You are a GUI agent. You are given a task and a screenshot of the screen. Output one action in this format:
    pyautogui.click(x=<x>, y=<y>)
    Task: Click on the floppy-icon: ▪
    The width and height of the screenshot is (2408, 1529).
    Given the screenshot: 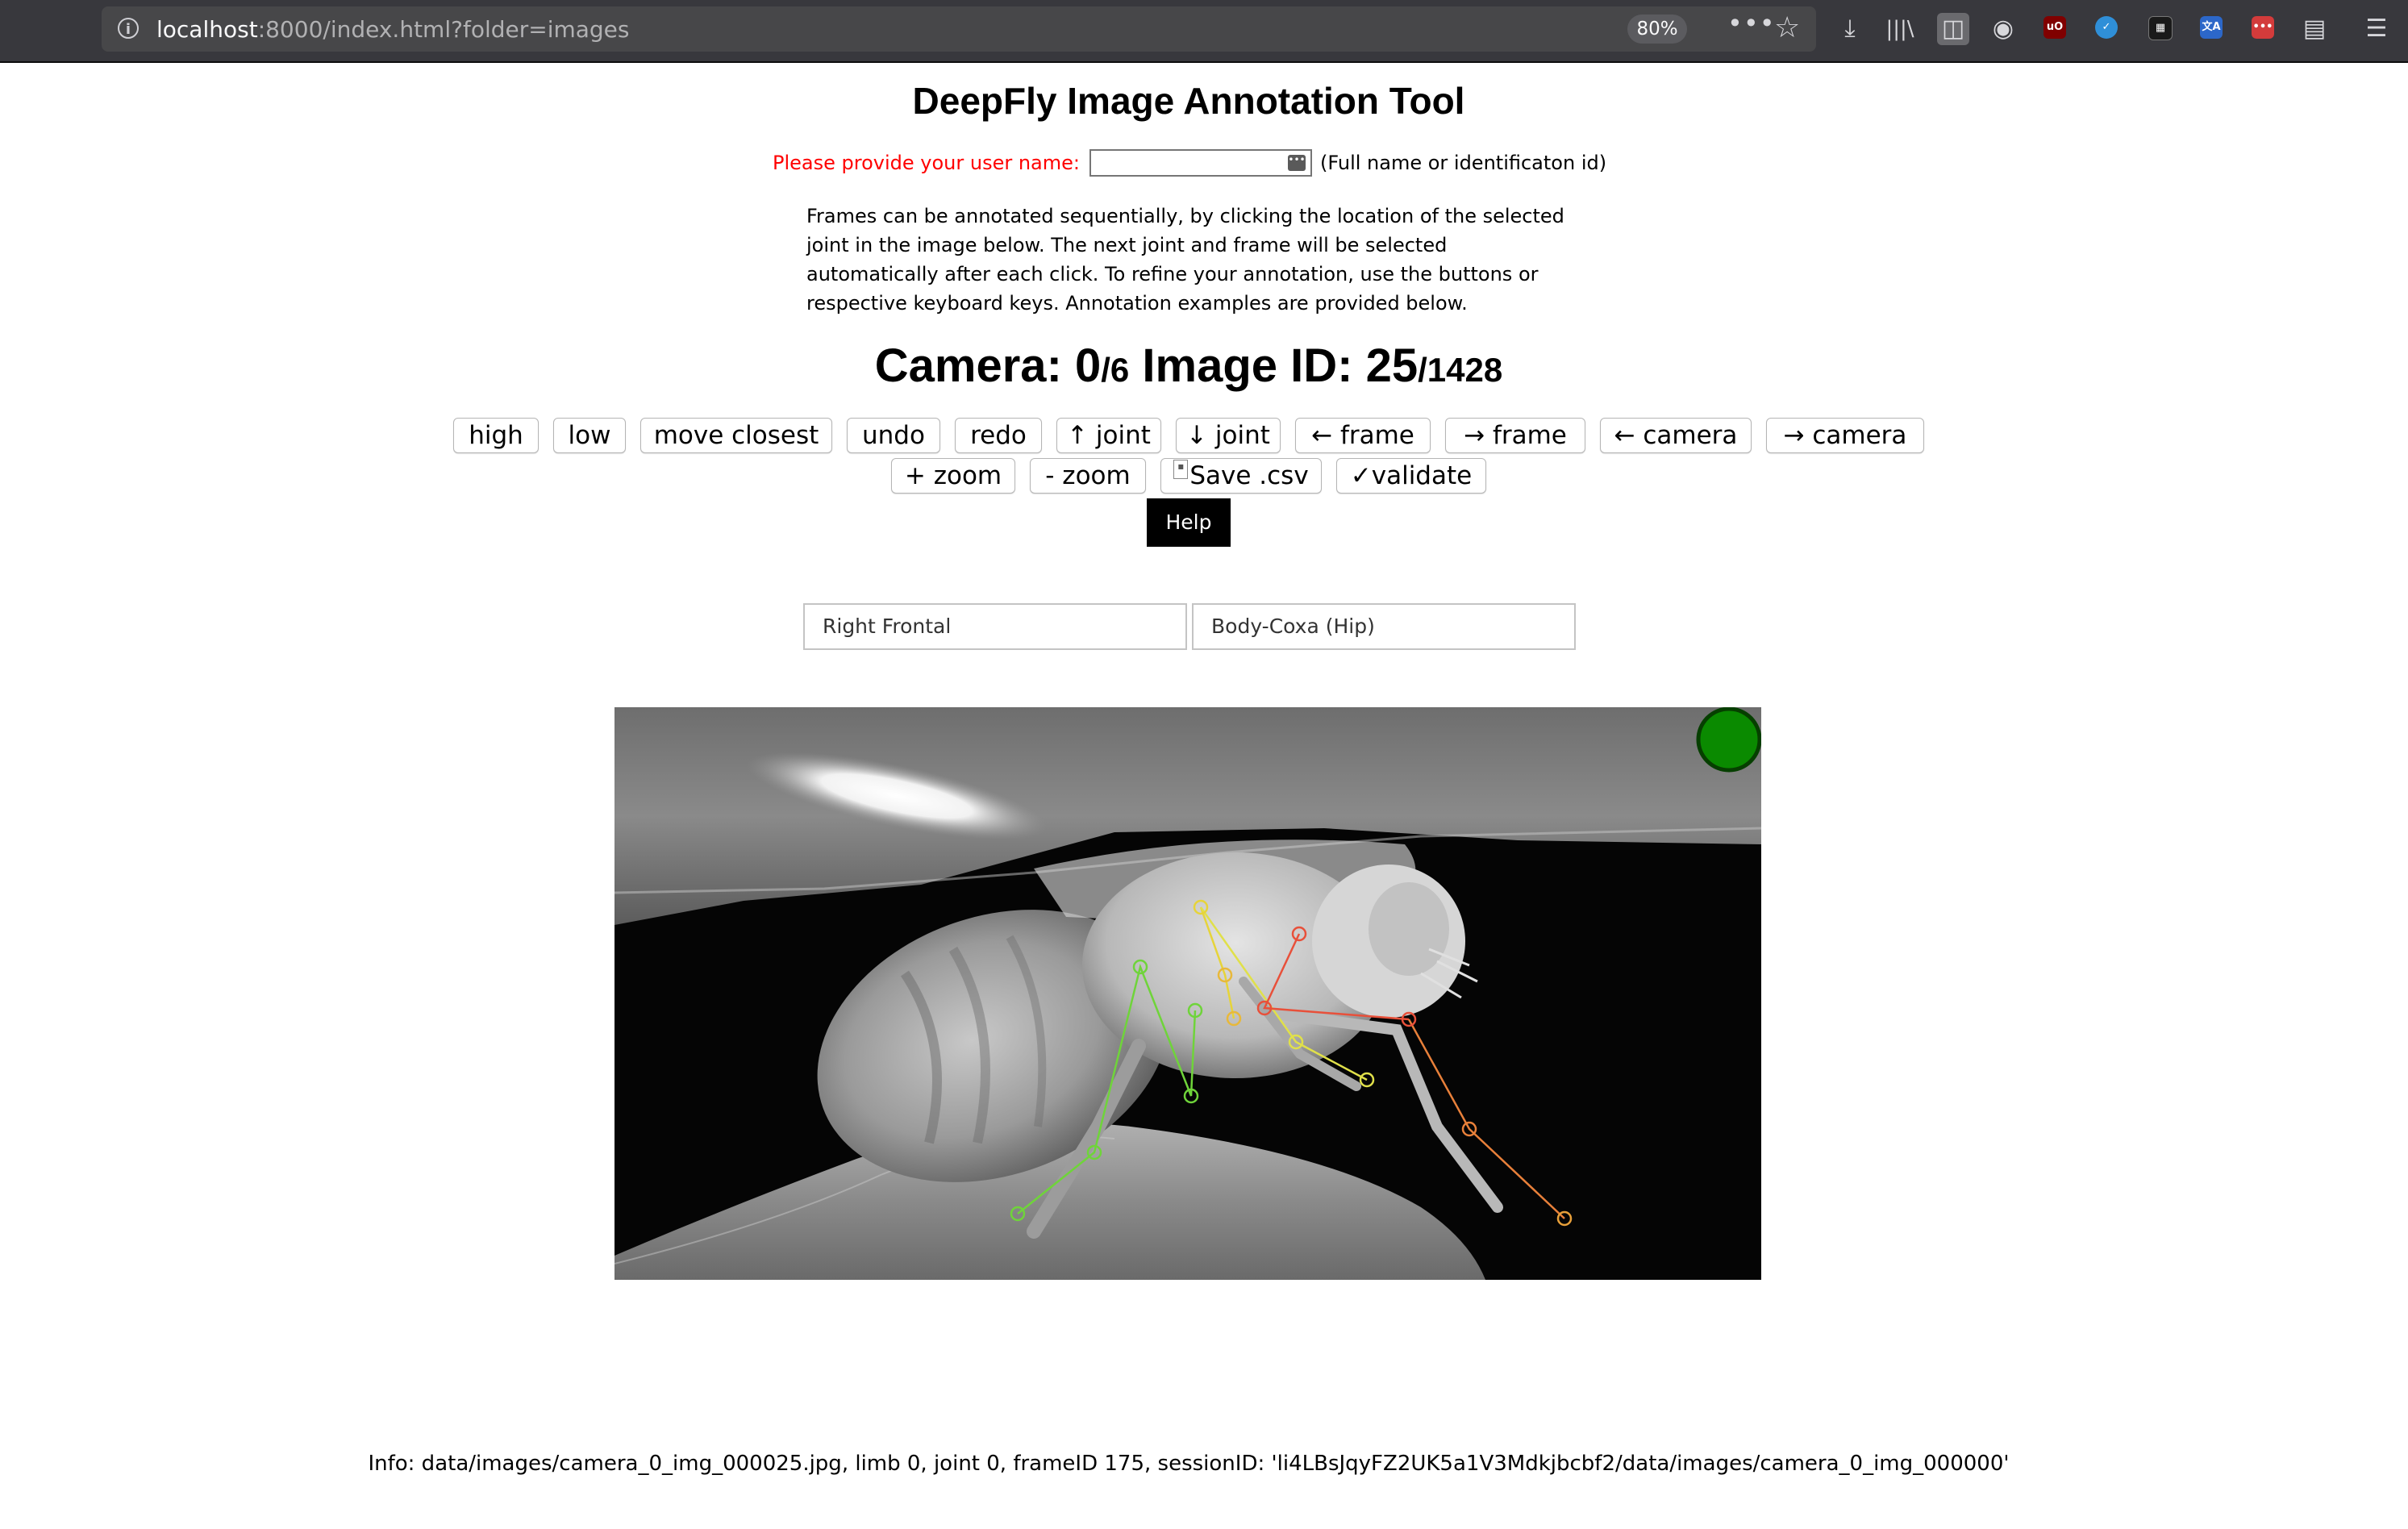 What is the action you would take?
    pyautogui.click(x=1181, y=469)
    